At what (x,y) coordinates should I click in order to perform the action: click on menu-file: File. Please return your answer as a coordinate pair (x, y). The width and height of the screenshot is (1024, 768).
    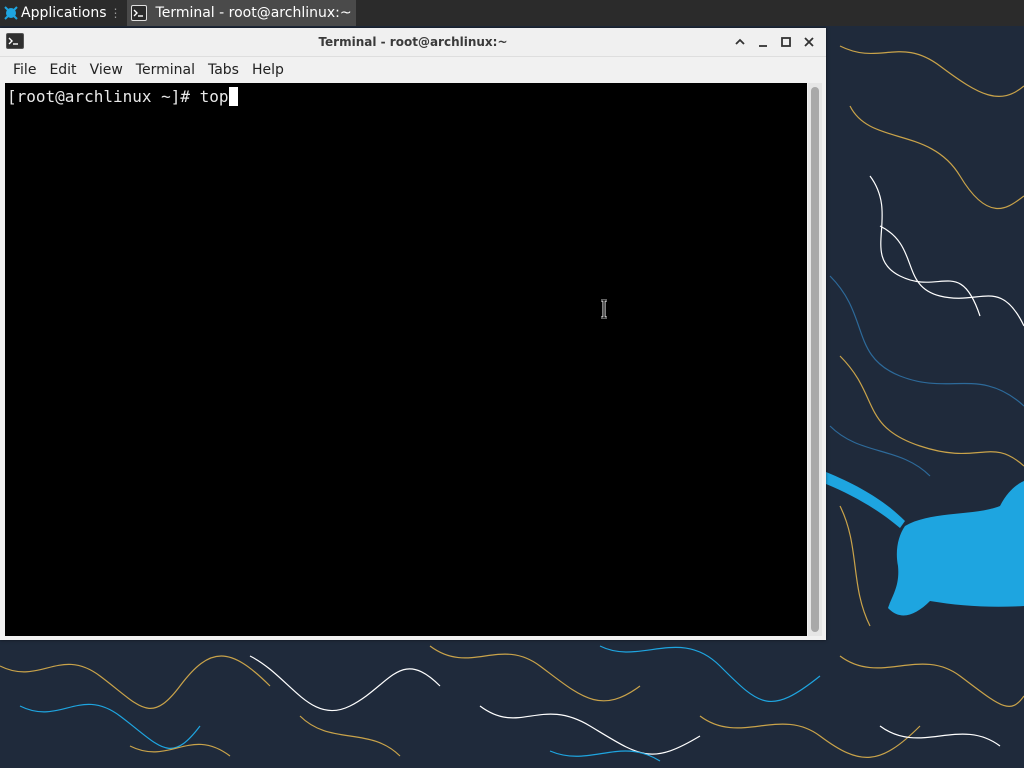
    Looking at the image, I should click on (24, 70).